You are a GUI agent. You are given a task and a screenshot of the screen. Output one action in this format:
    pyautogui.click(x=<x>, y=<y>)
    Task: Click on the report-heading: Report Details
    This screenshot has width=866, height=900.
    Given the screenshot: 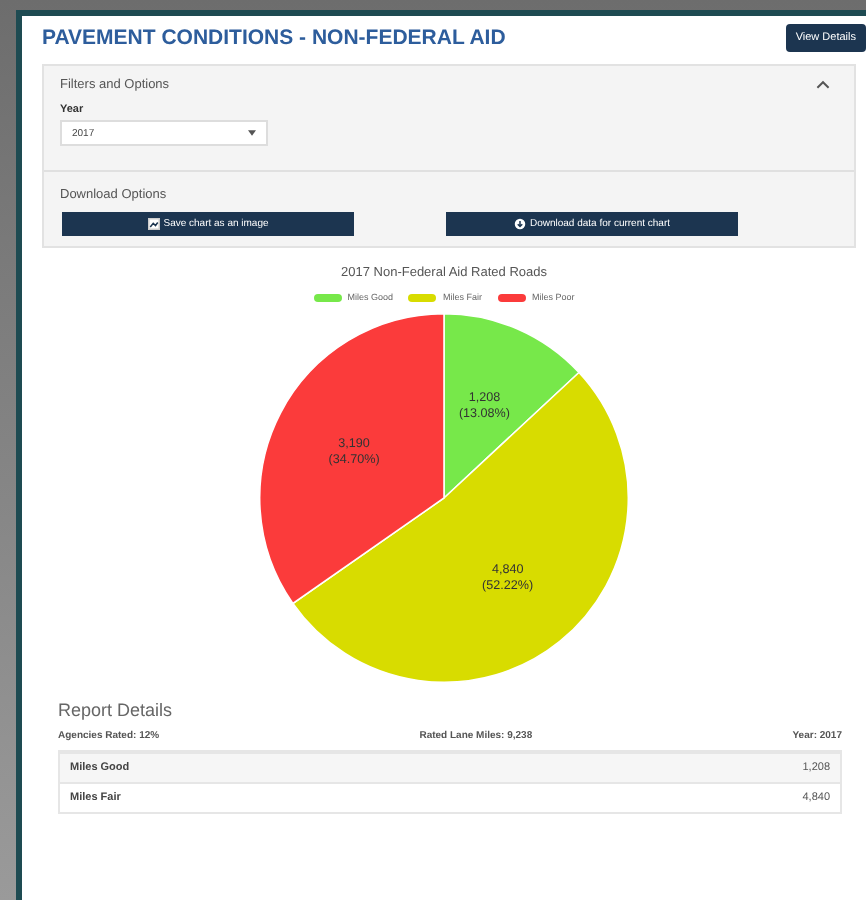 What is the action you would take?
    pyautogui.click(x=116, y=710)
    